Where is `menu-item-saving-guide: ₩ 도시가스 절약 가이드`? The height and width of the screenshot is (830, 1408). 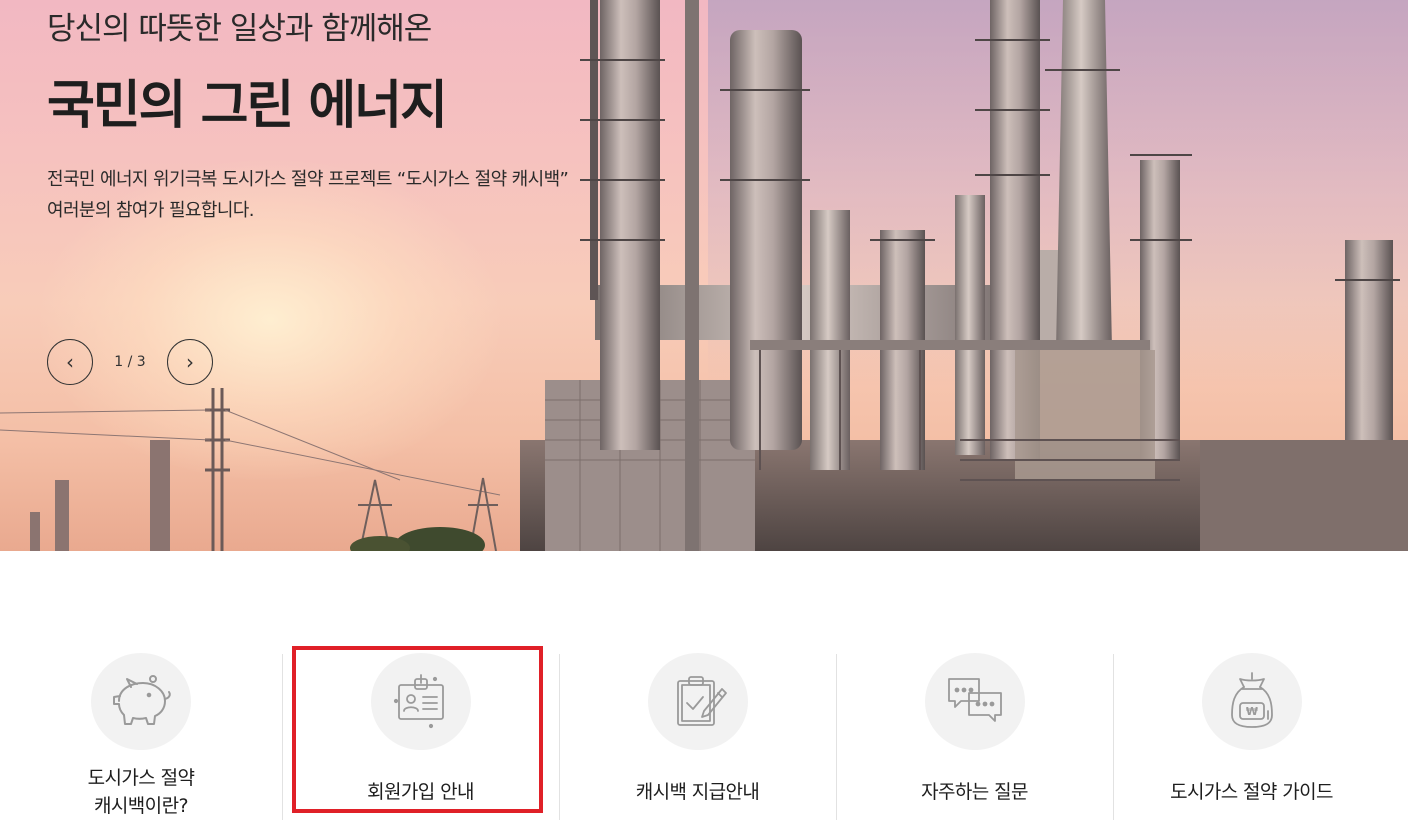
menu-item-saving-guide: ₩ 도시가스 절약 가이드 is located at coordinates (1251, 735).